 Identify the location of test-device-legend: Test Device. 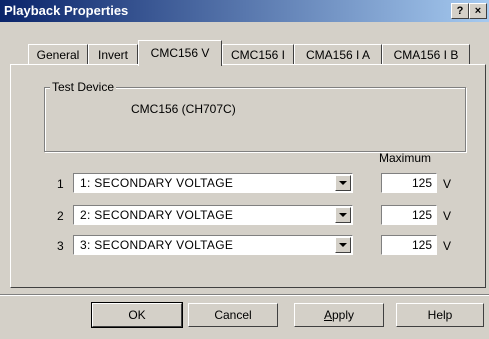
(83, 87).